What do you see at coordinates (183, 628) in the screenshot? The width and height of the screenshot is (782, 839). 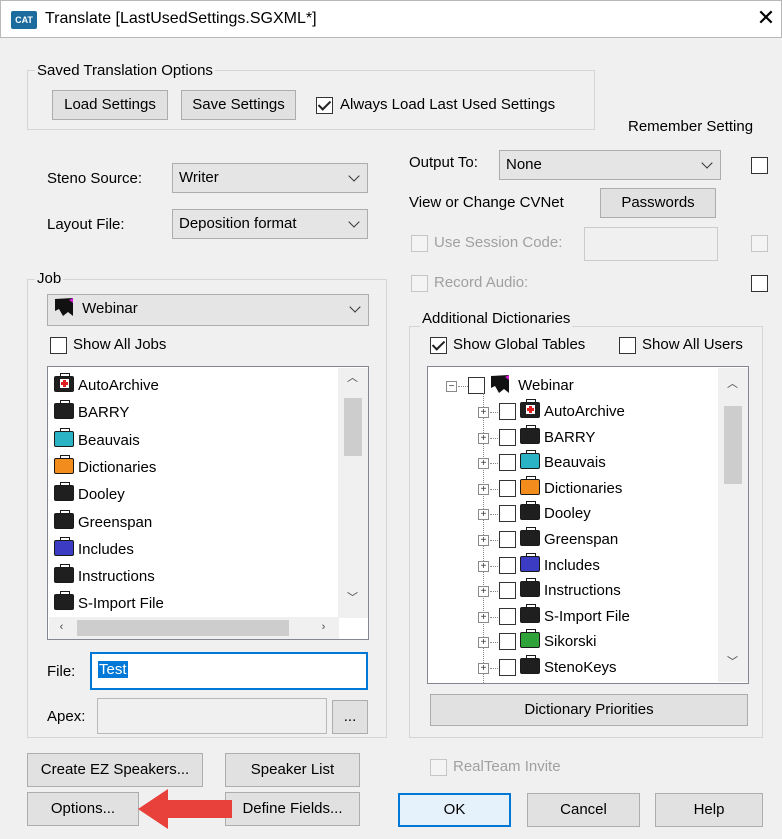 I see `hscroll-thumb` at bounding box center [183, 628].